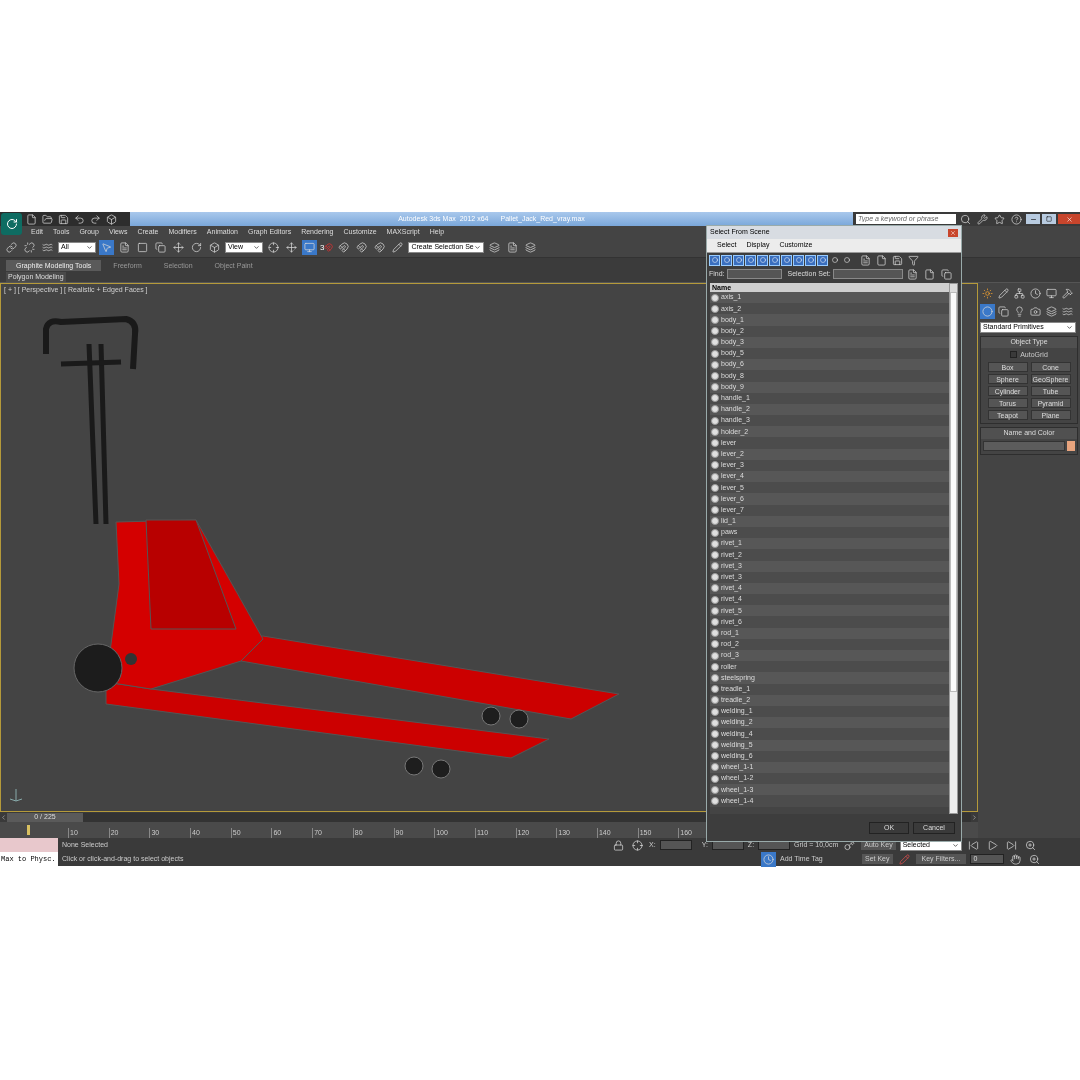 The image size is (1080, 1080). I want to click on pivot-icon, so click(273, 247).